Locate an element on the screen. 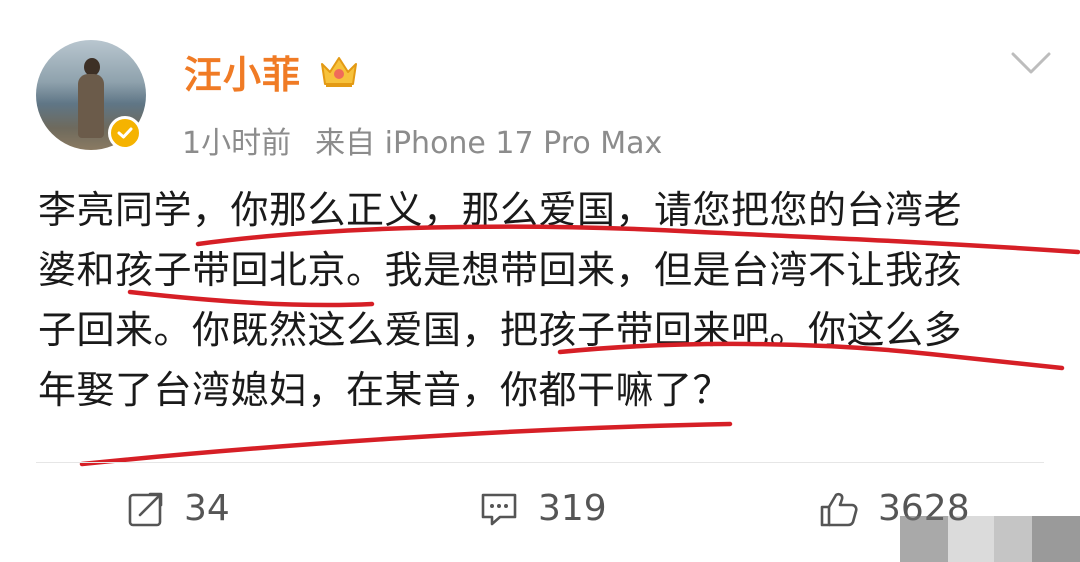 The image size is (1080, 562). post-content-line: 婆和孩子带回北京。我是想带回来，但是台湾不让我孩 is located at coordinates (500, 270).